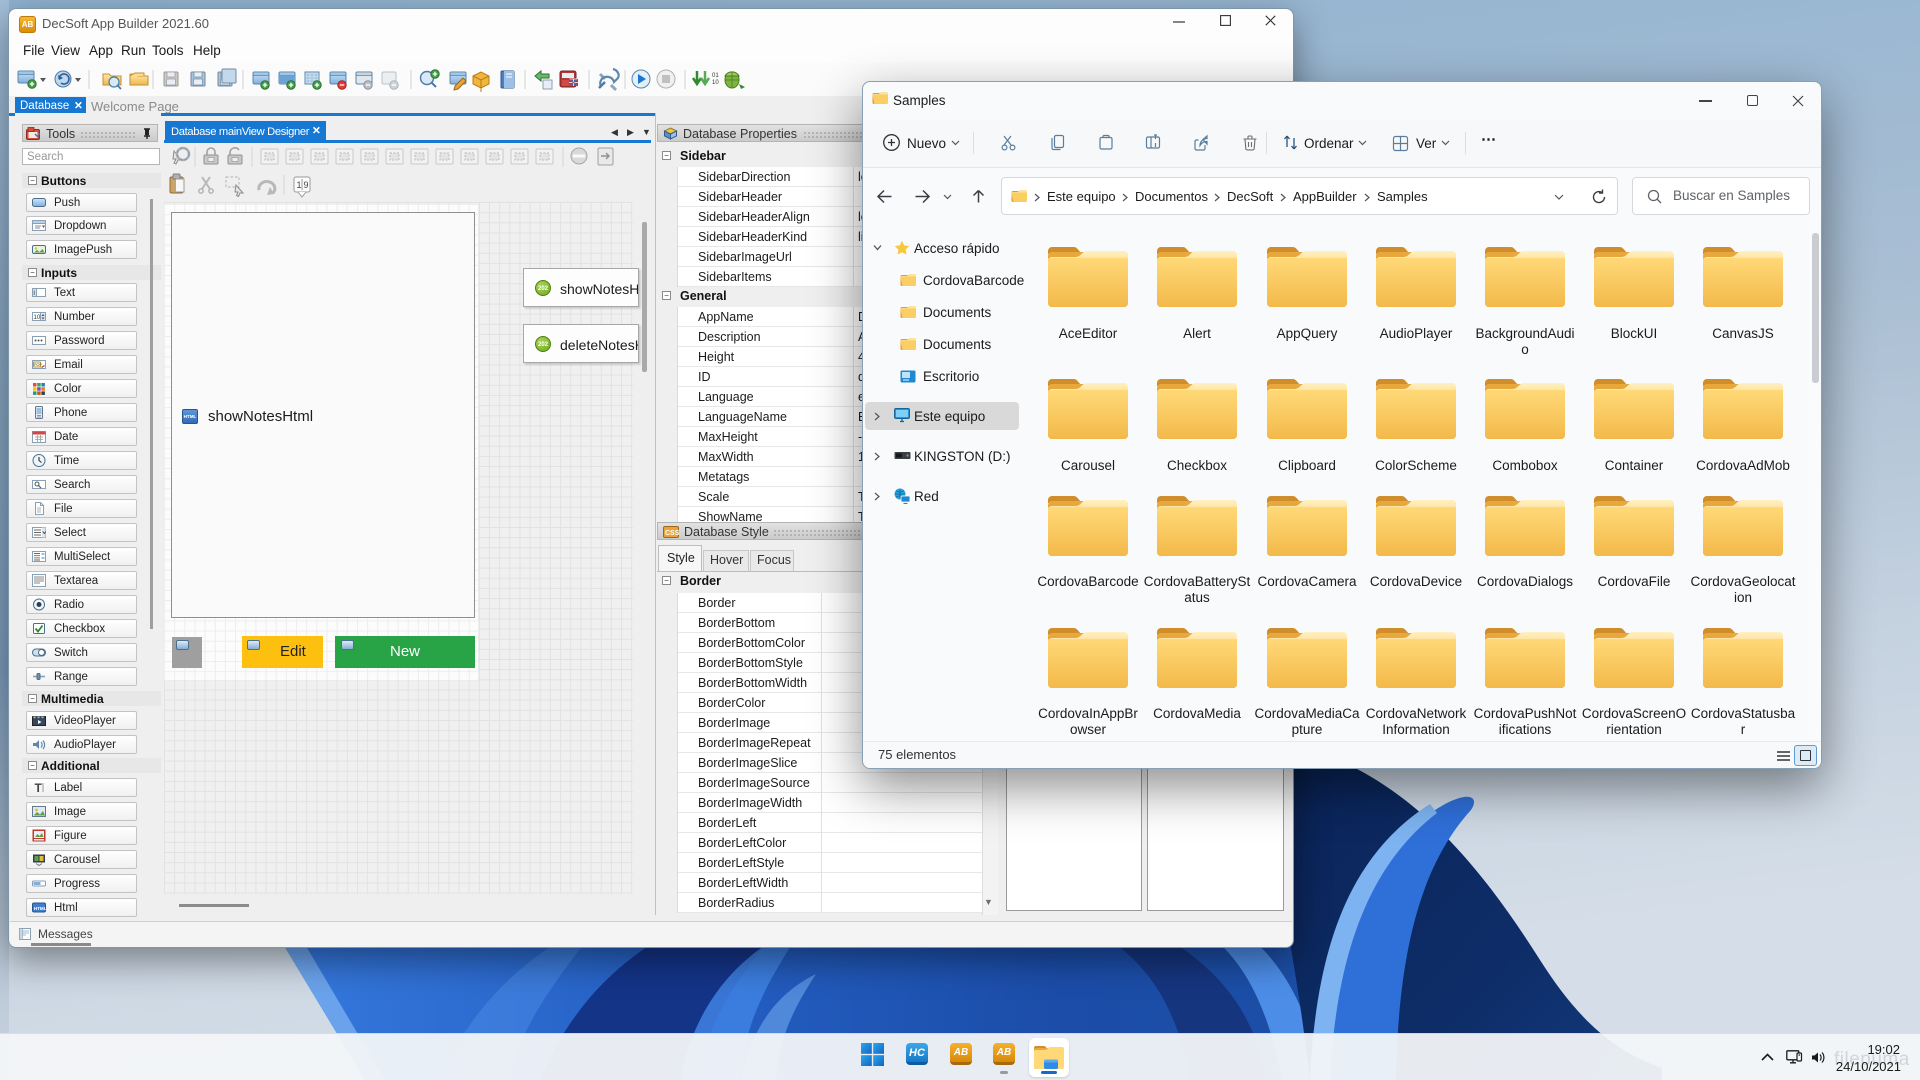 The image size is (1920, 1080). I want to click on svg-text: 01, so click(715, 76).